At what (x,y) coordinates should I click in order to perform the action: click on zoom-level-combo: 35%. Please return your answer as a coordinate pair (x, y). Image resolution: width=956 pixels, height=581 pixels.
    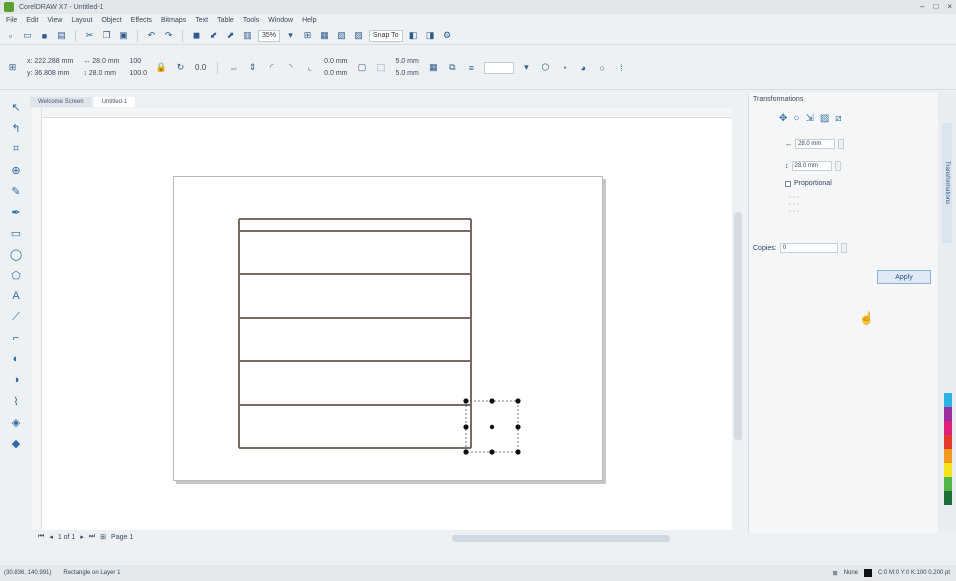
    Looking at the image, I should click on (269, 35).